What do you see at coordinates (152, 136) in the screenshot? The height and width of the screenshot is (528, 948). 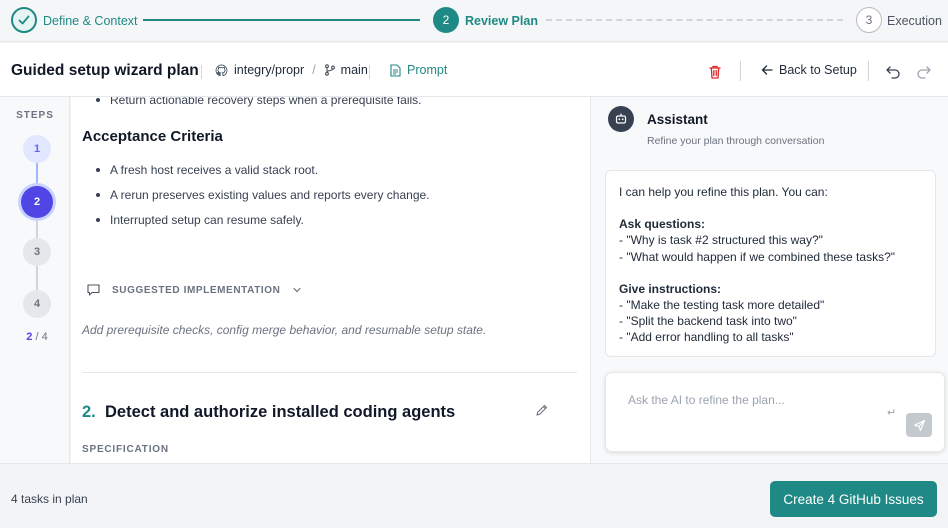 I see `acceptance-criteria-heading: Acceptance Criteria` at bounding box center [152, 136].